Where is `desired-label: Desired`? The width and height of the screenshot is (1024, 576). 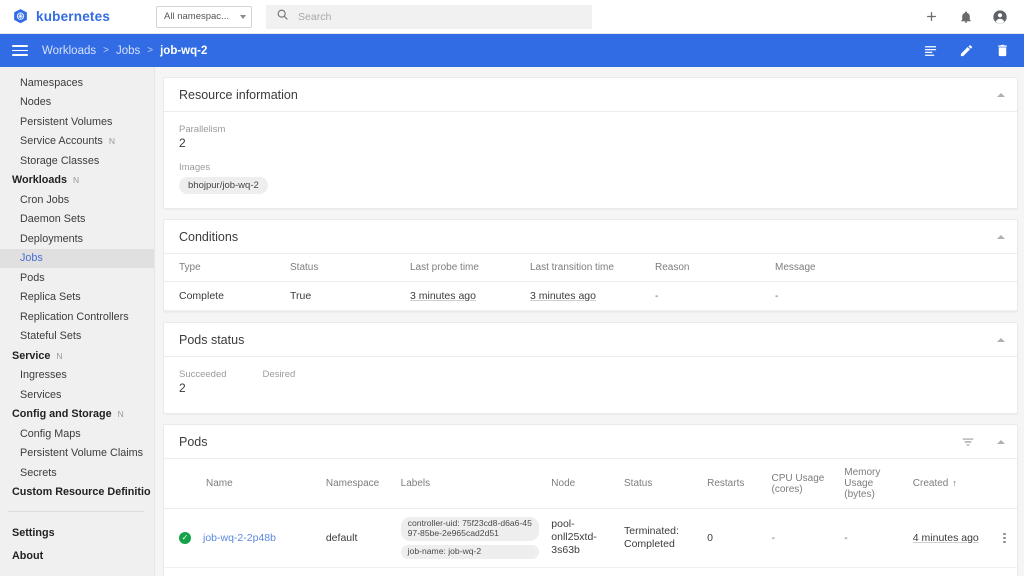
desired-label: Desired is located at coordinates (279, 374).